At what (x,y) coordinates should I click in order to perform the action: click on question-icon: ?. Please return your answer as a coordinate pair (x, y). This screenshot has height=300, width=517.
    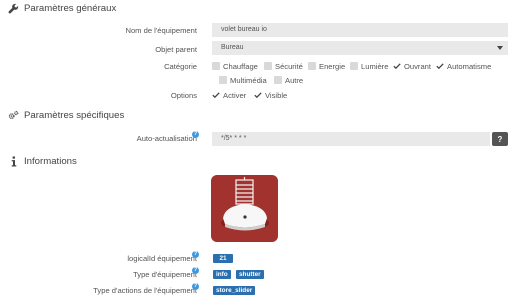
    Looking at the image, I should click on (500, 139).